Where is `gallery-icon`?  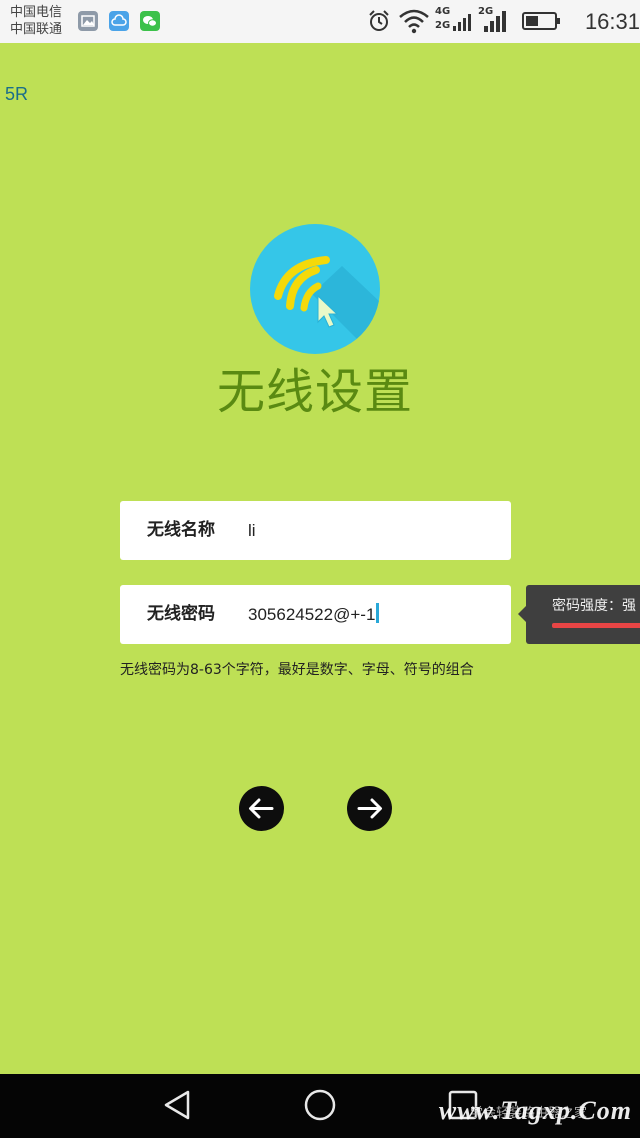 gallery-icon is located at coordinates (88, 21).